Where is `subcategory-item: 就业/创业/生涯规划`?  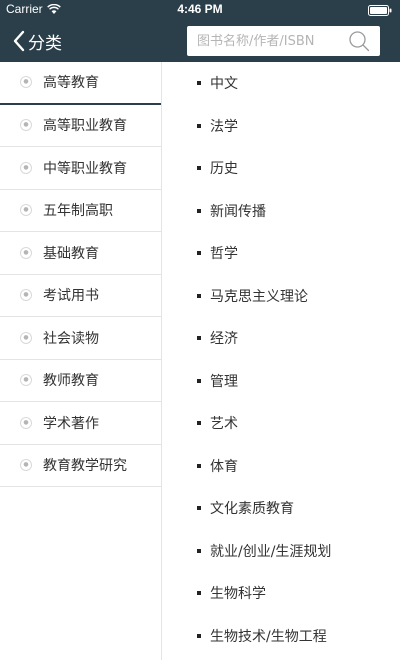
subcategory-item: 就业/创业/生涯规划 is located at coordinates (281, 551).